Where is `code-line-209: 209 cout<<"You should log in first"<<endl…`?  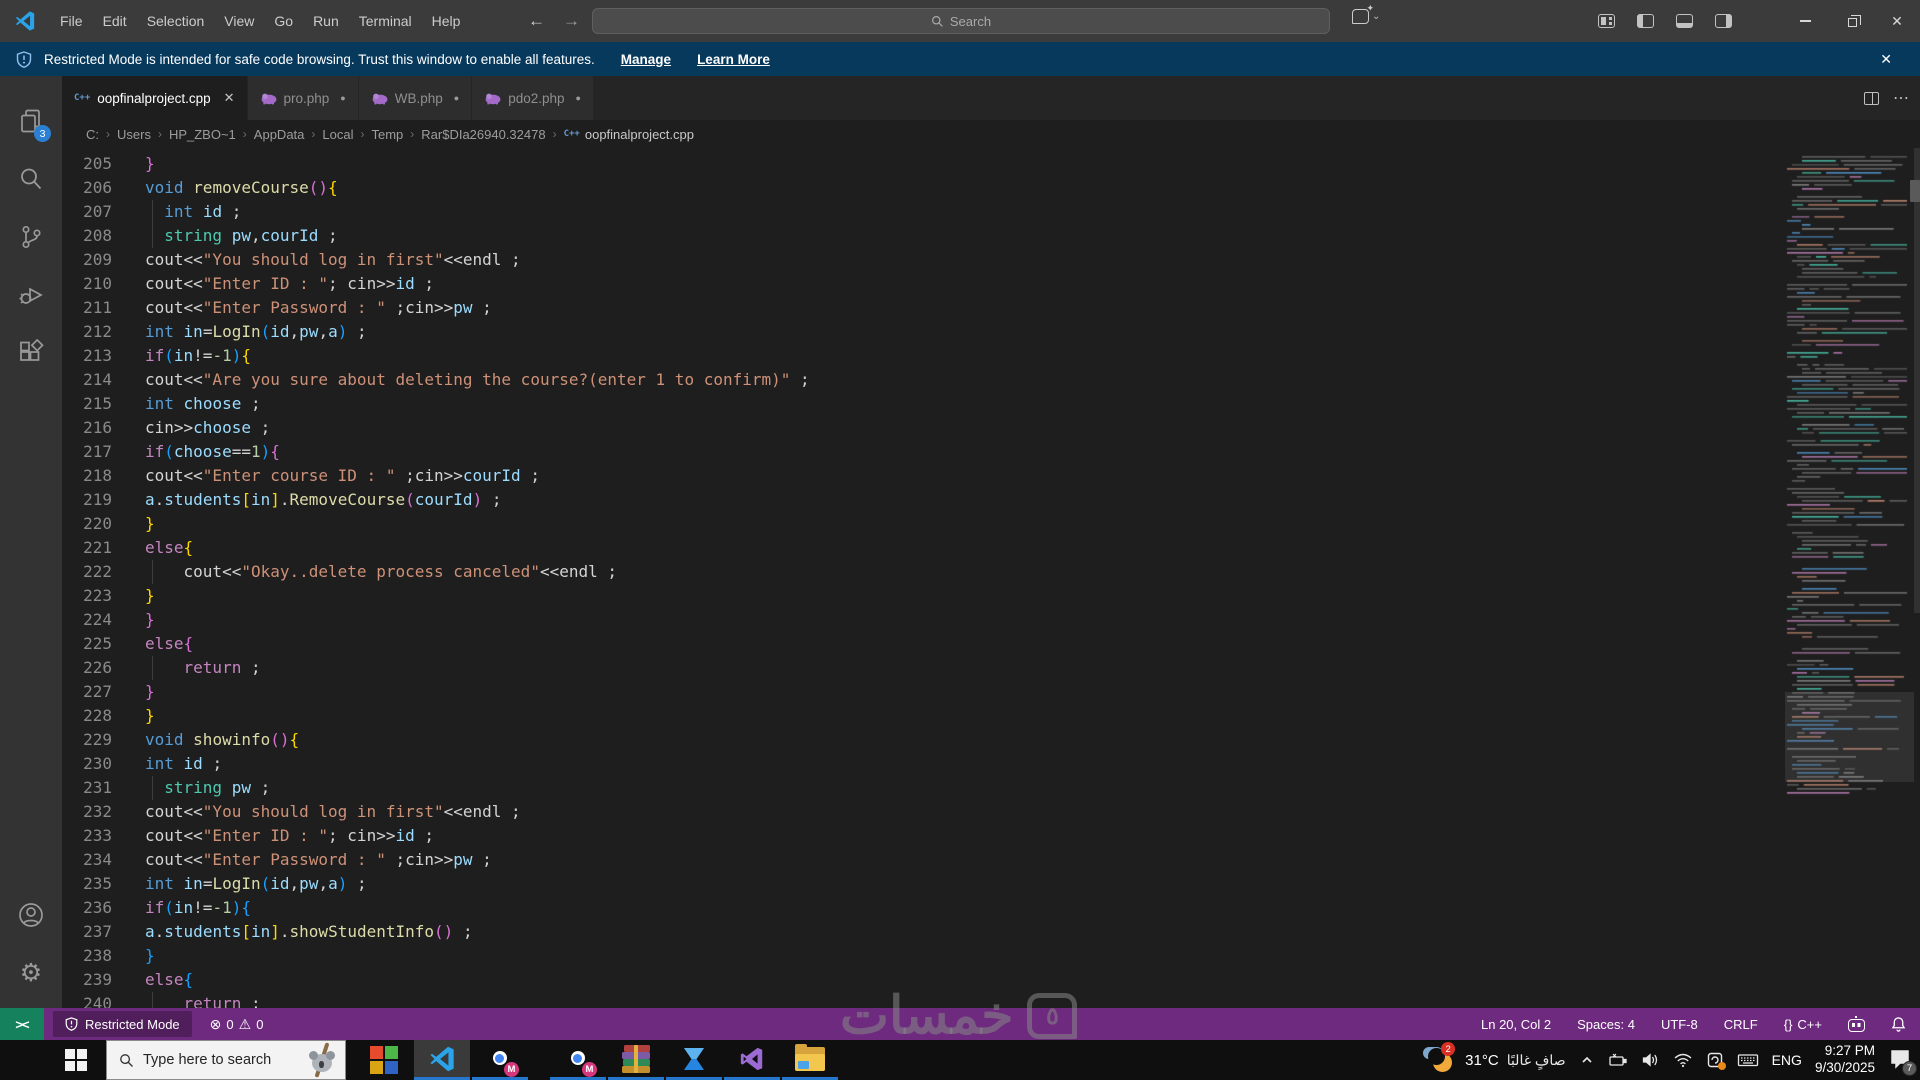 code-line-209: 209 cout<<"You should log in first"<<endl… is located at coordinates (923, 260).